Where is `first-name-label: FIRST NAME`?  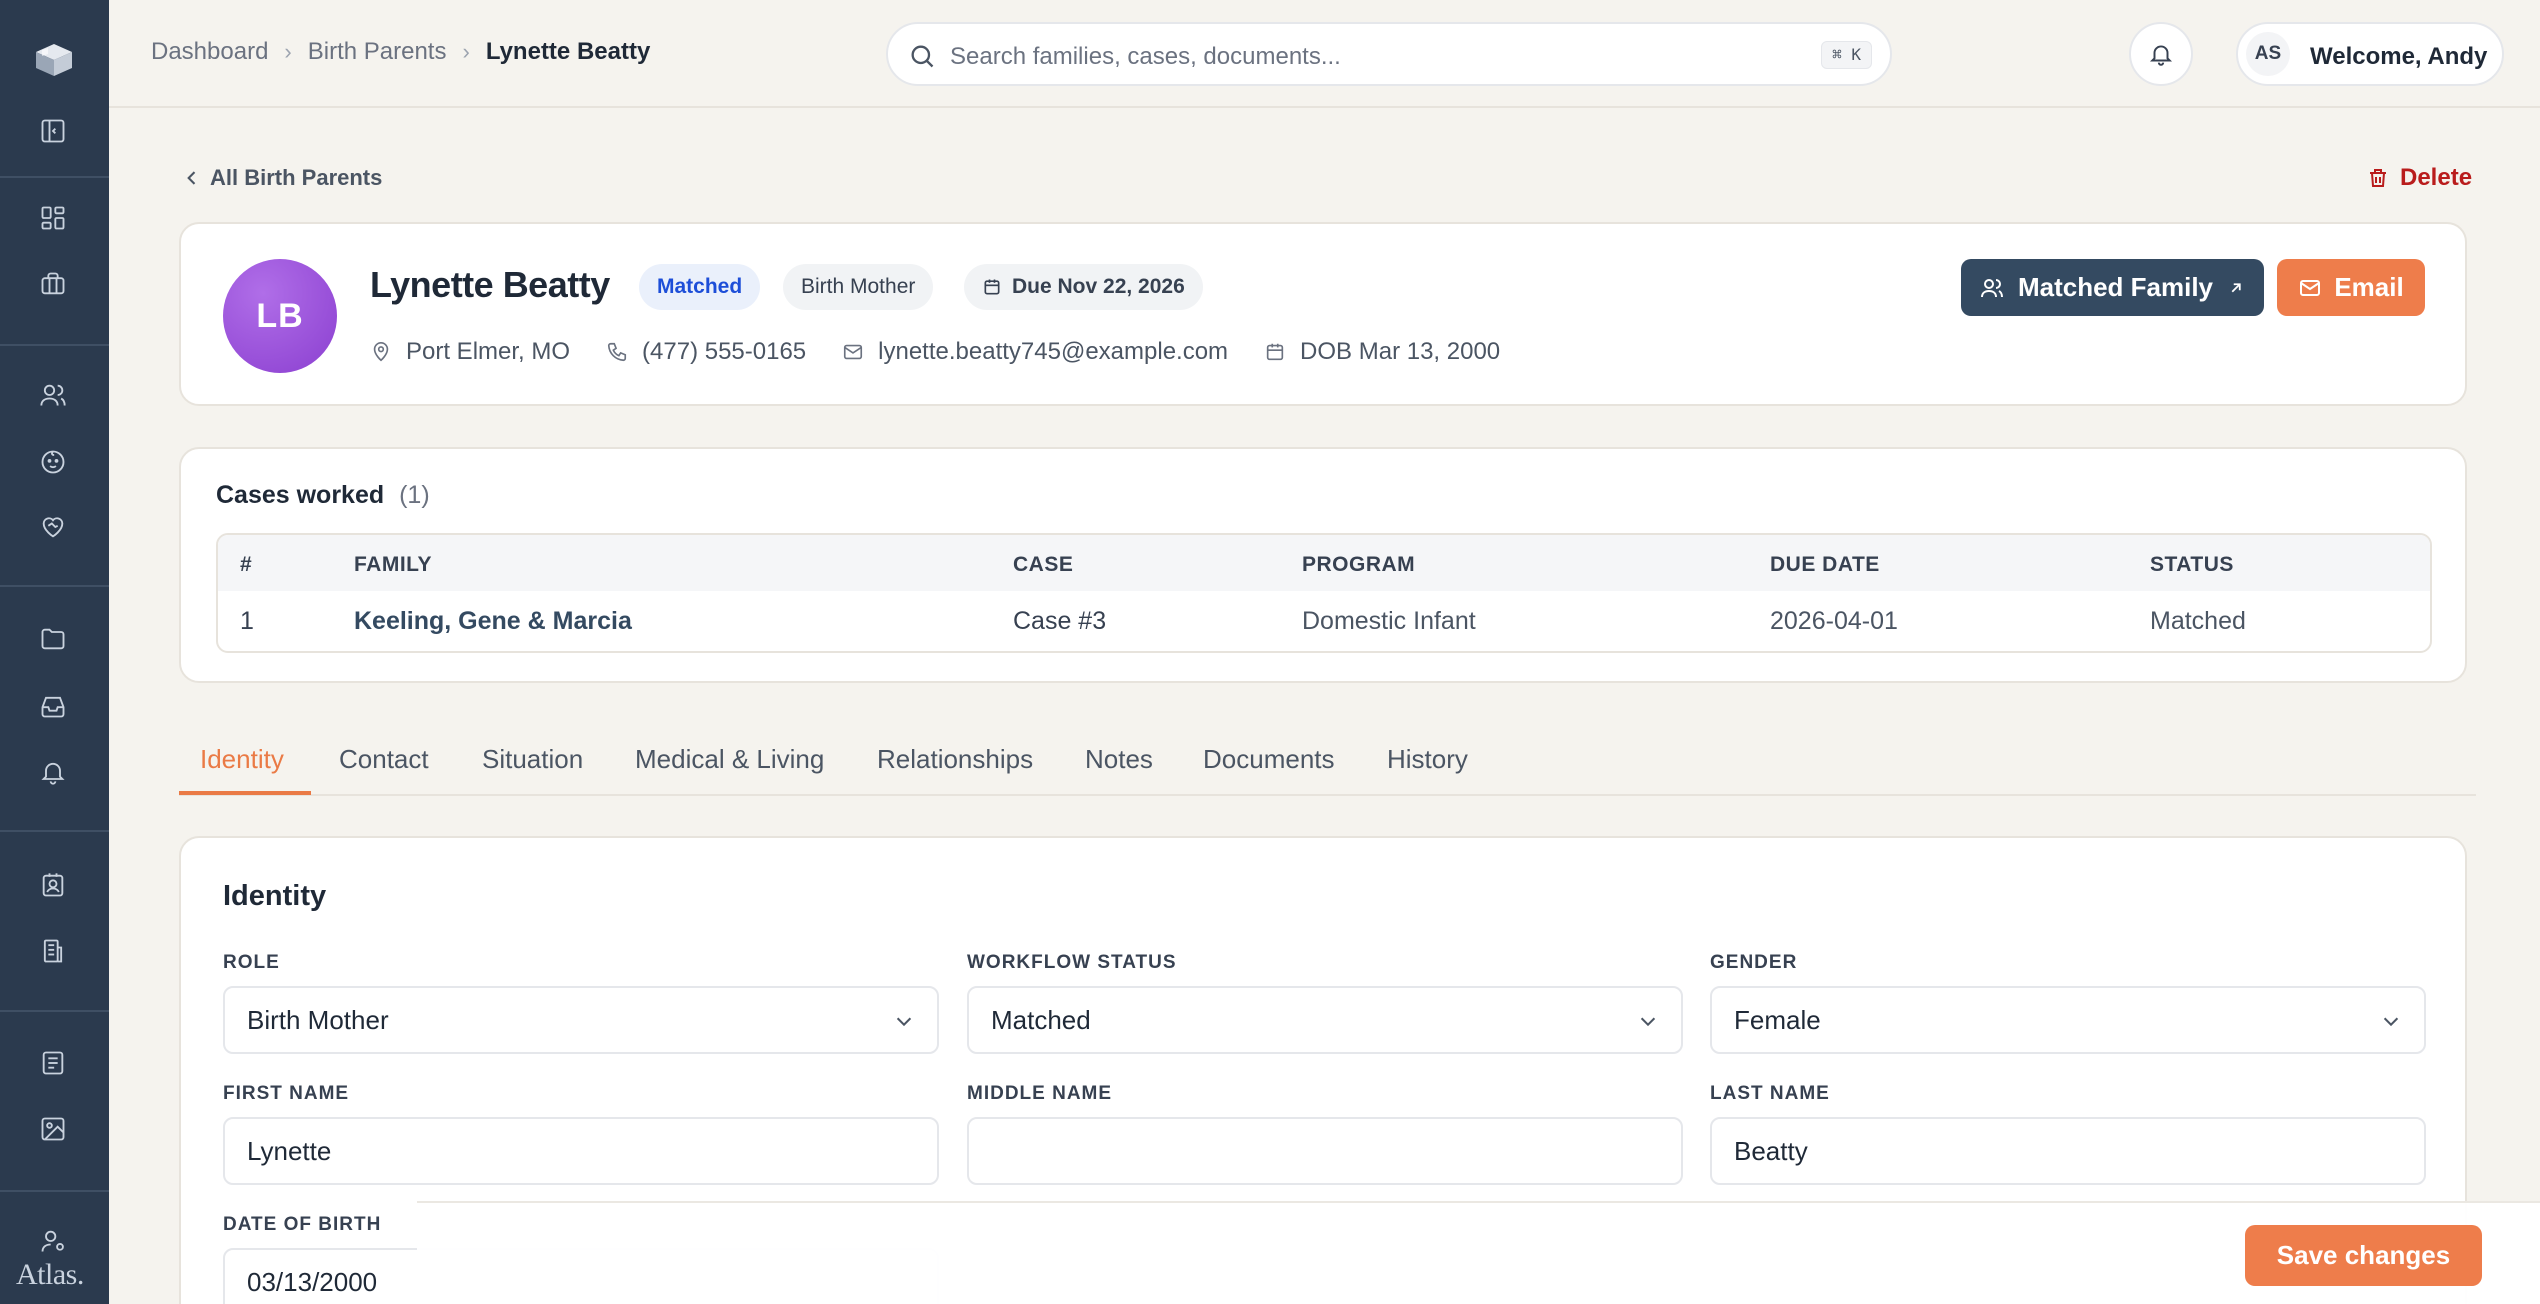 first-name-label: FIRST NAME is located at coordinates (286, 1093).